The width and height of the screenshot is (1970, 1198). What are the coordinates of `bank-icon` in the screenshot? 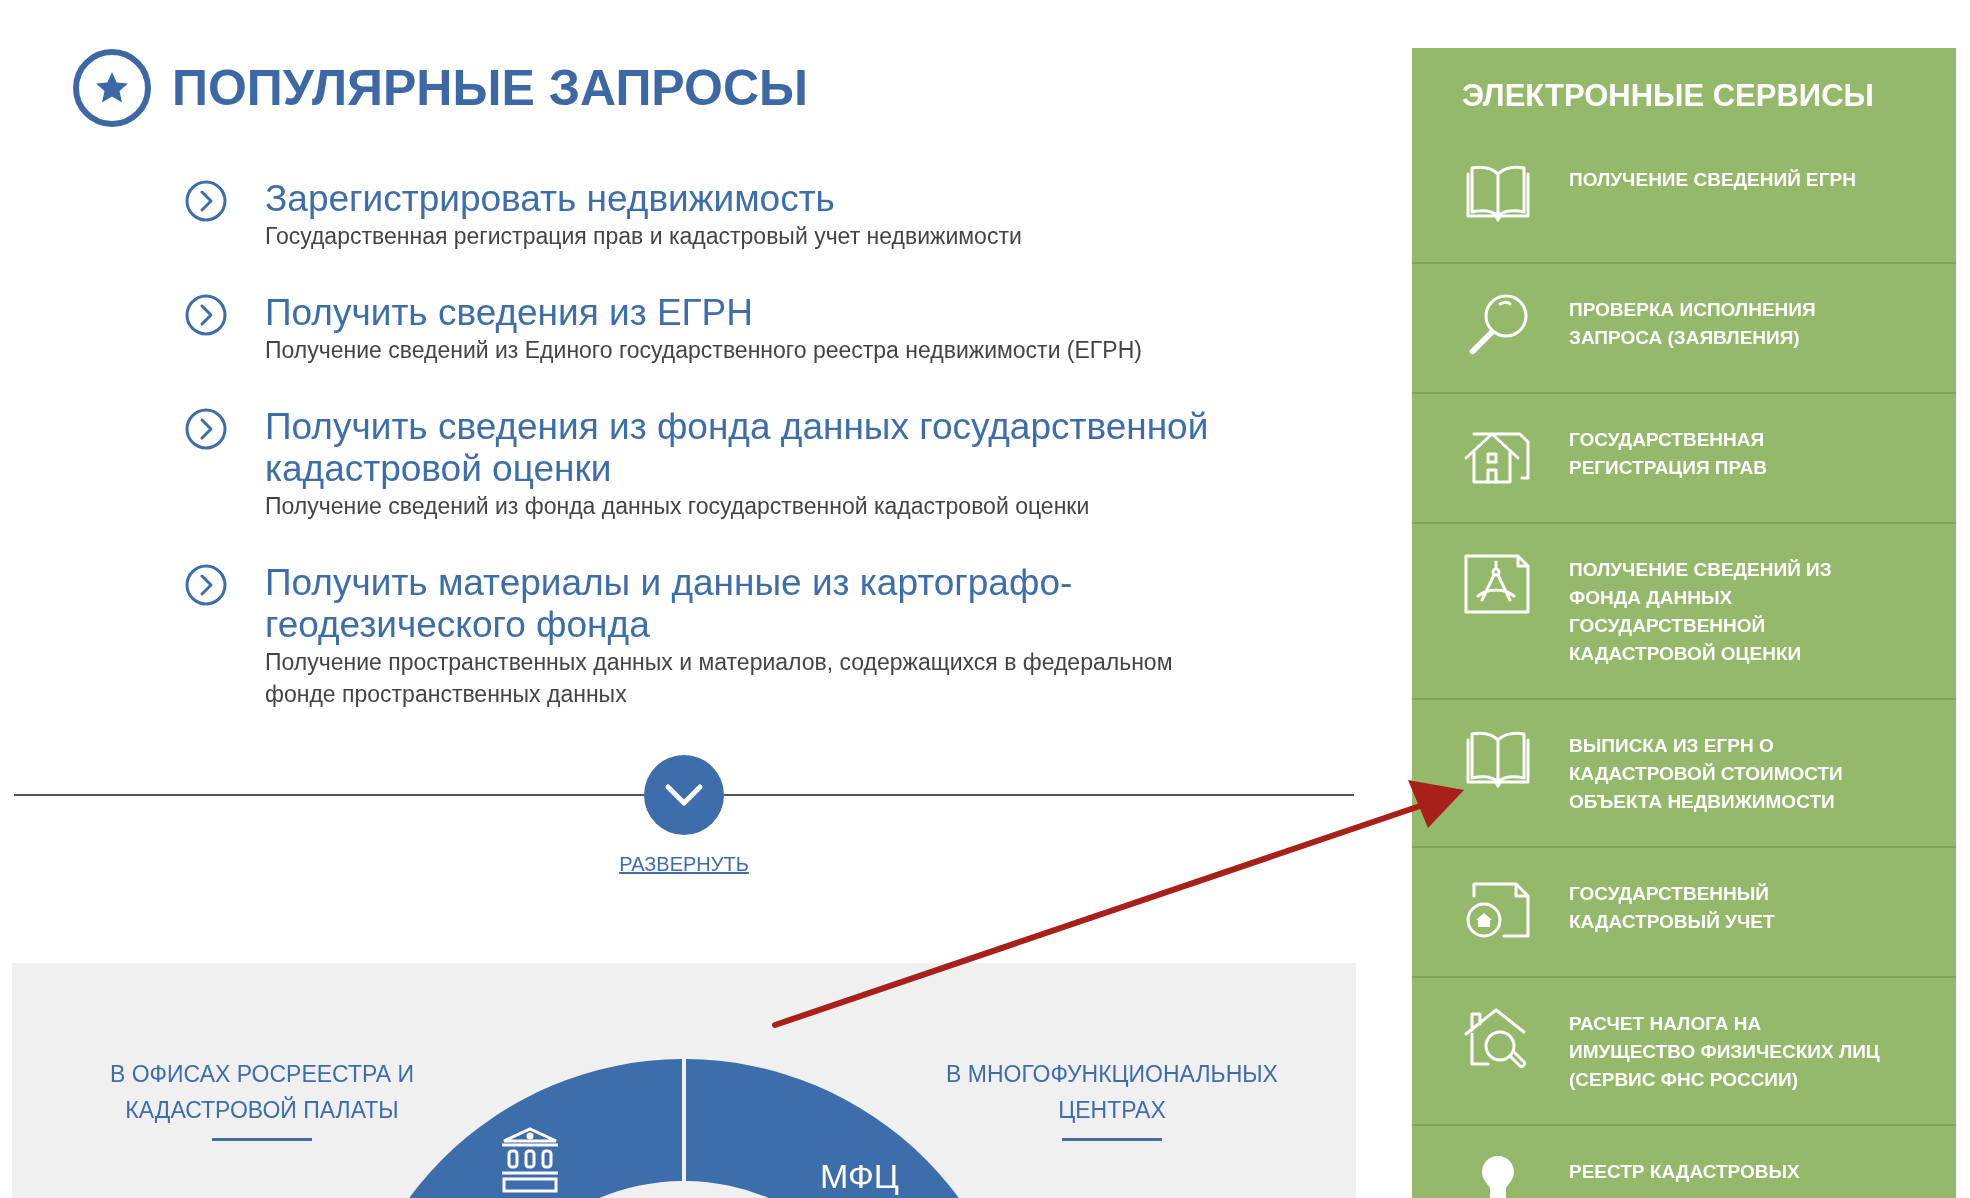 It's located at (530, 1160).